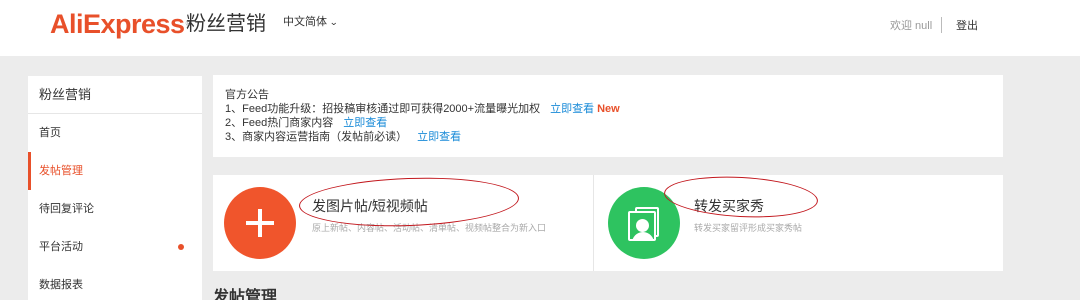 Image resolution: width=1080 pixels, height=300 pixels. Describe the element at coordinates (115, 133) in the screenshot. I see `sidebar-item-home: 首页` at that location.